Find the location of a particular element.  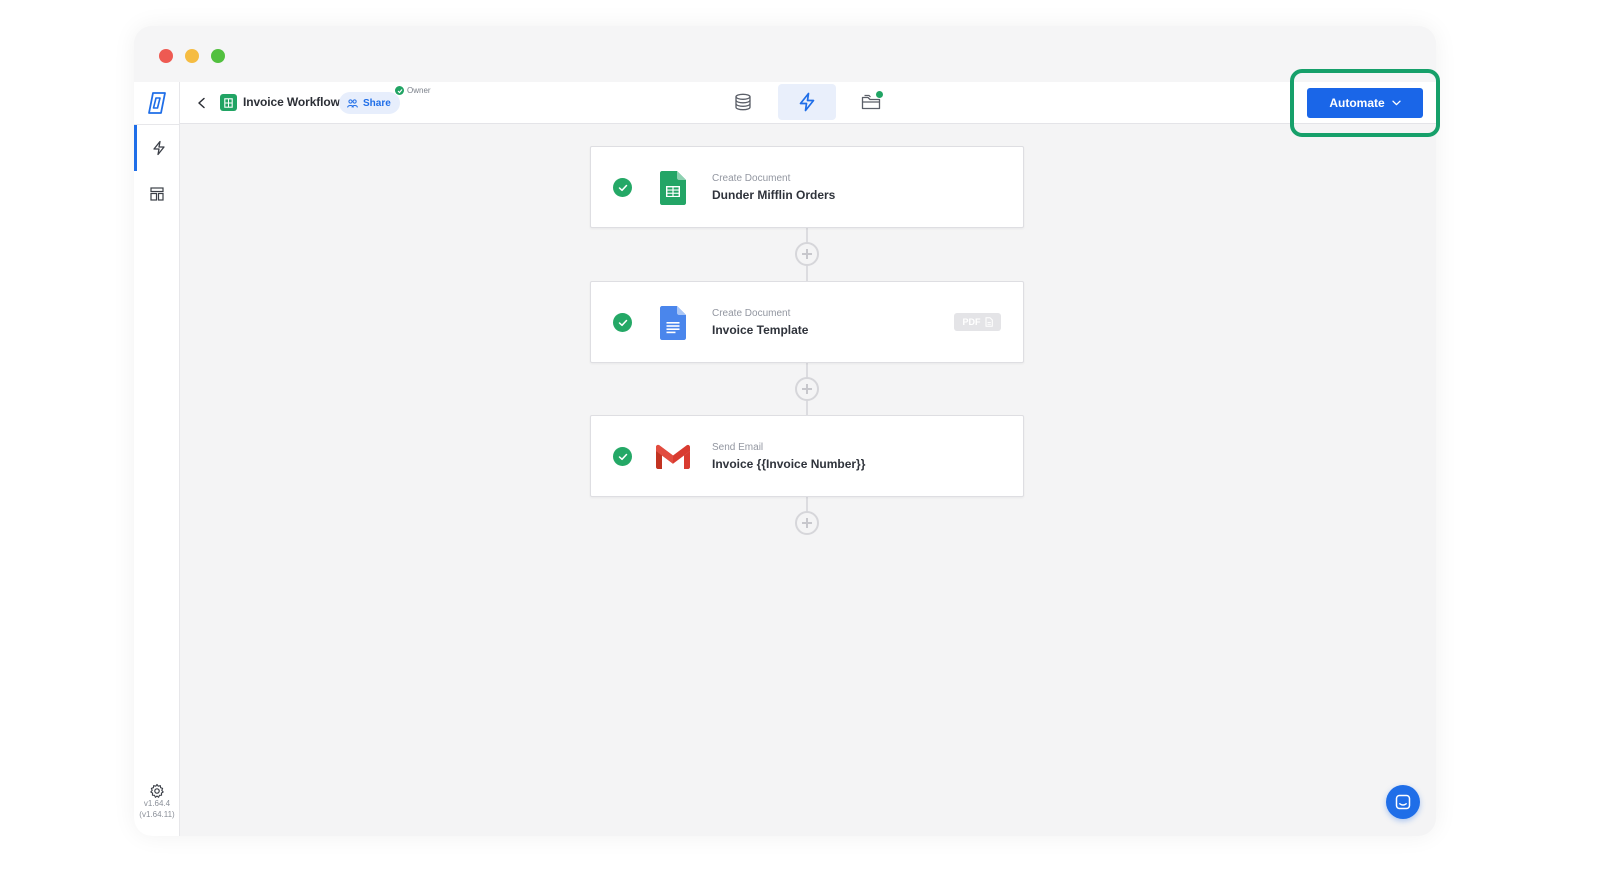

layout-icon is located at coordinates (157, 194).